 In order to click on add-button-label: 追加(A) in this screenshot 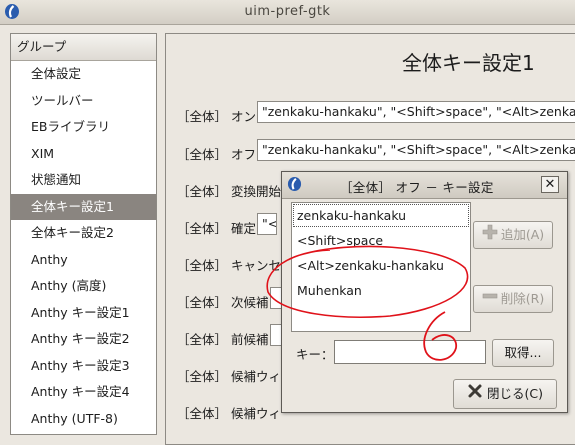, I will do `click(522, 234)`.